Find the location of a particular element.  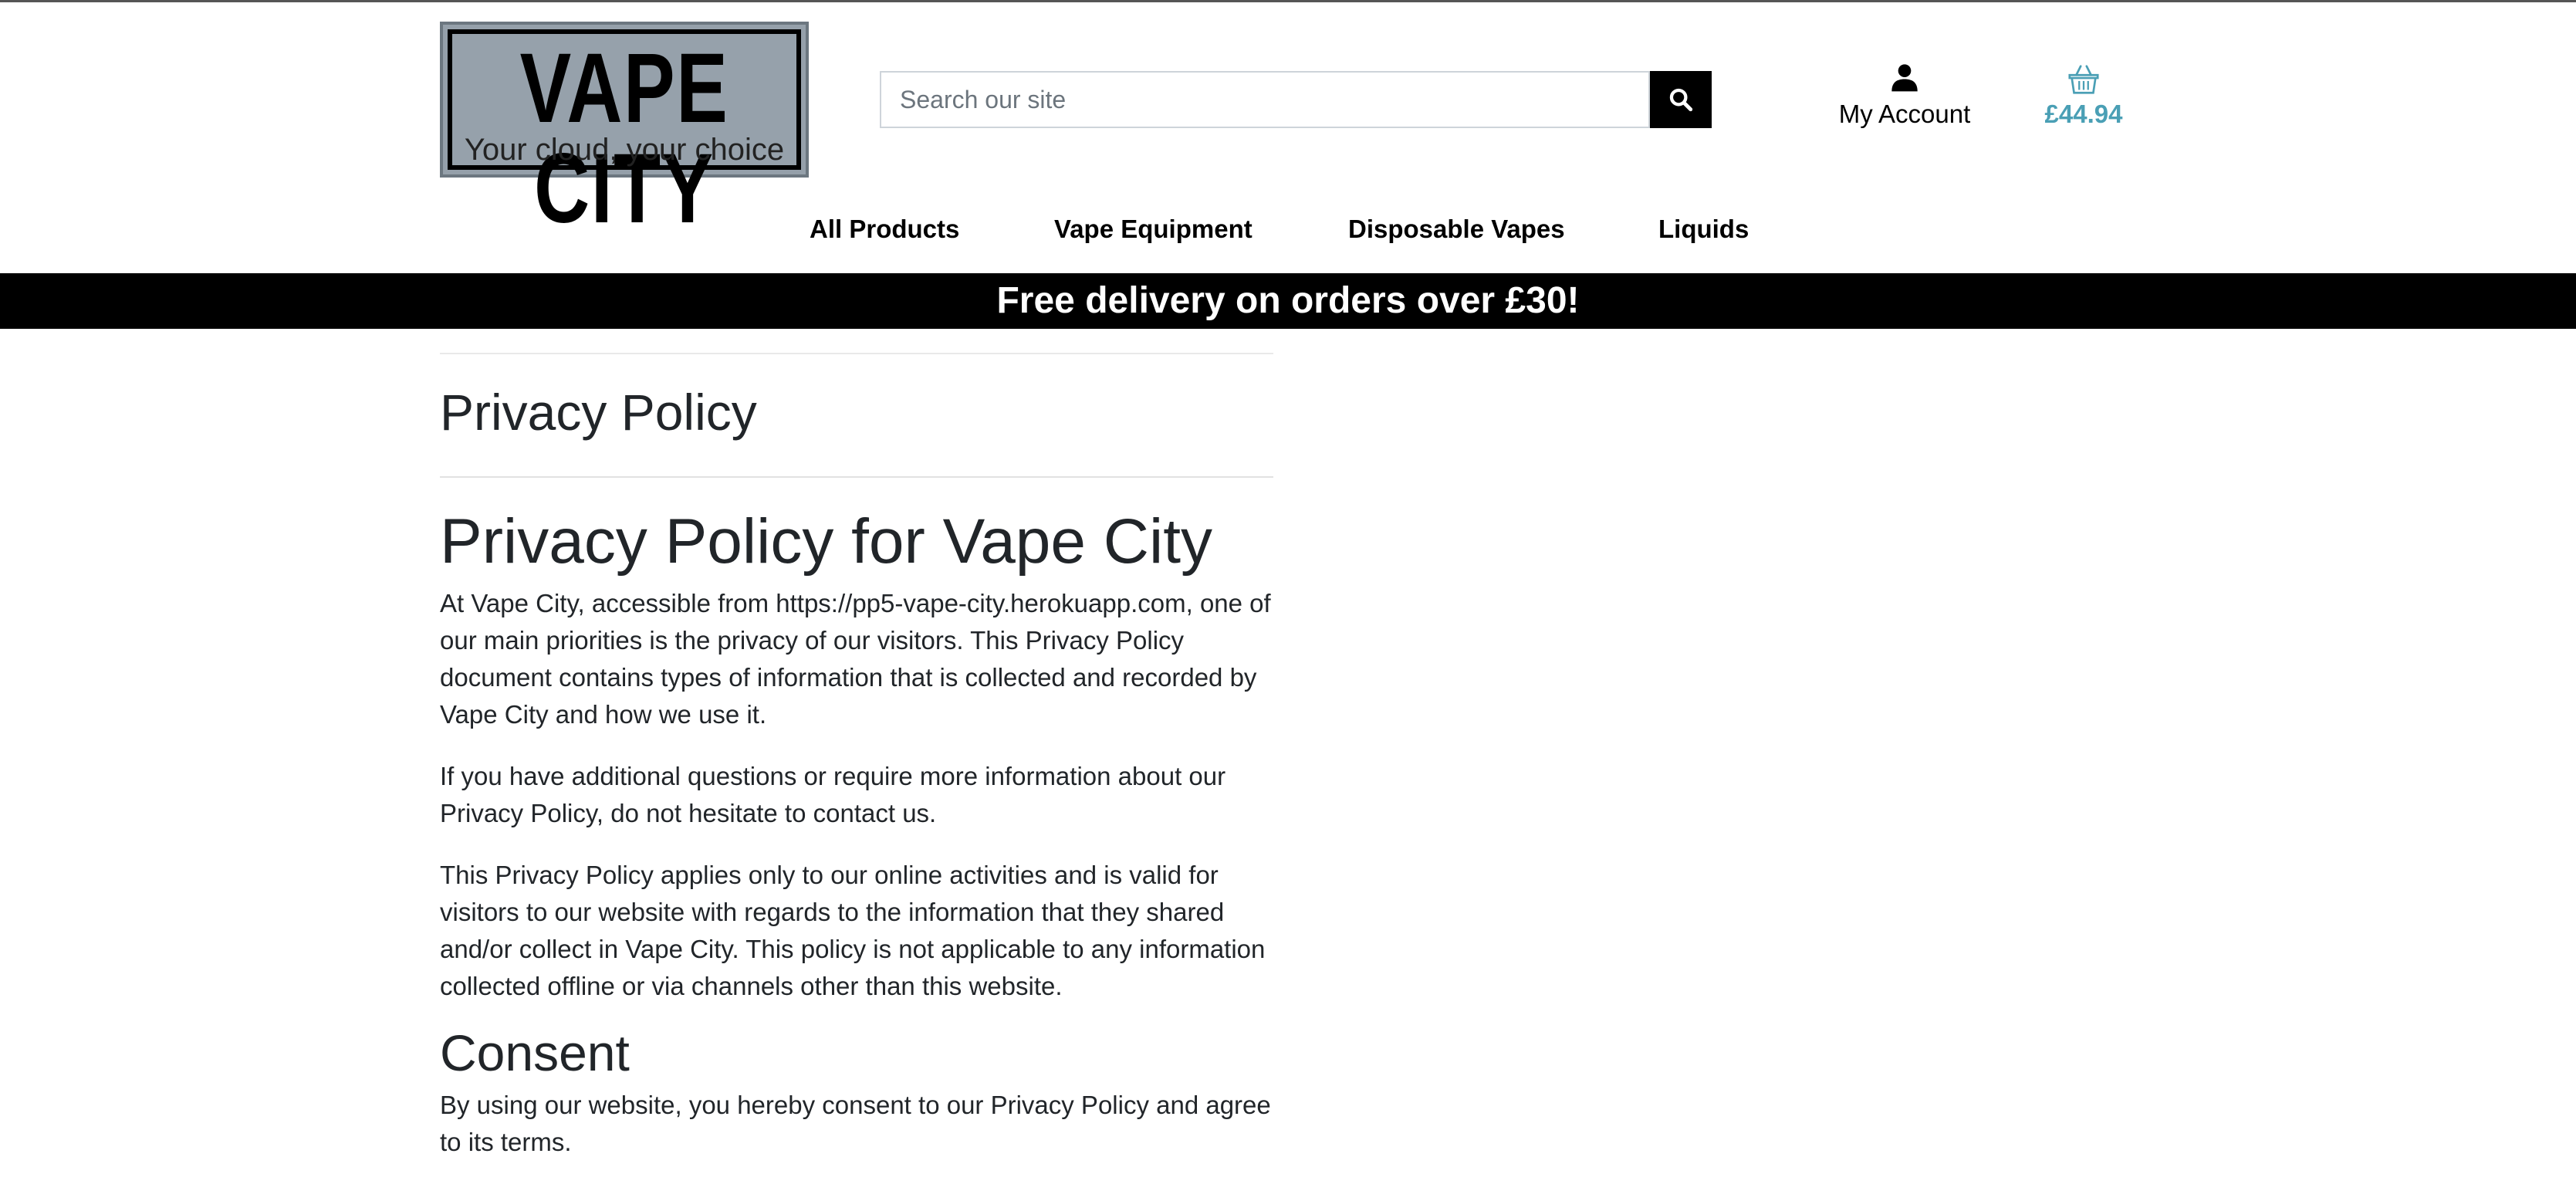

search-icon is located at coordinates (1681, 100).